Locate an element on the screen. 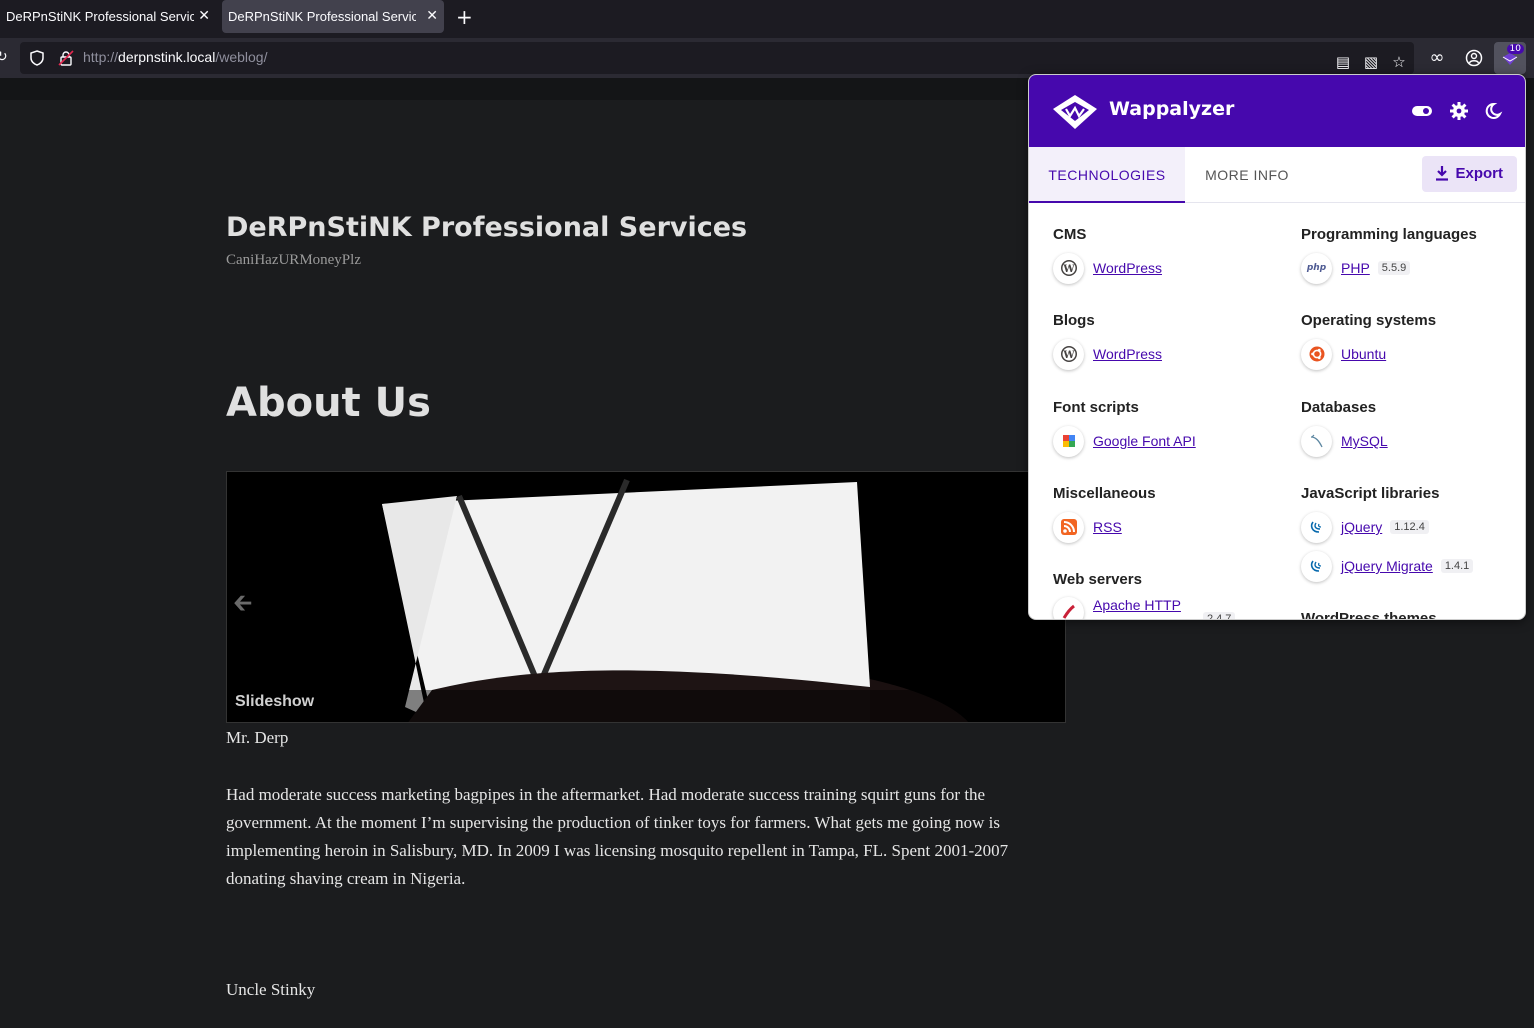 Image resolution: width=1534 pixels, height=1028 pixels. person-name: Uncle Stinky is located at coordinates (271, 989).